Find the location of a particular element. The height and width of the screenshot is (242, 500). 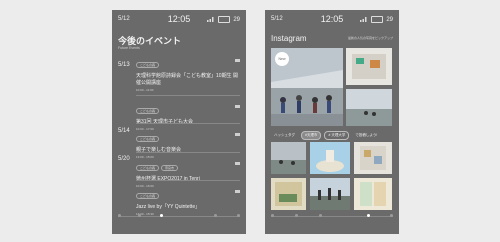

date-label: 5/14 is located at coordinates (124, 131).